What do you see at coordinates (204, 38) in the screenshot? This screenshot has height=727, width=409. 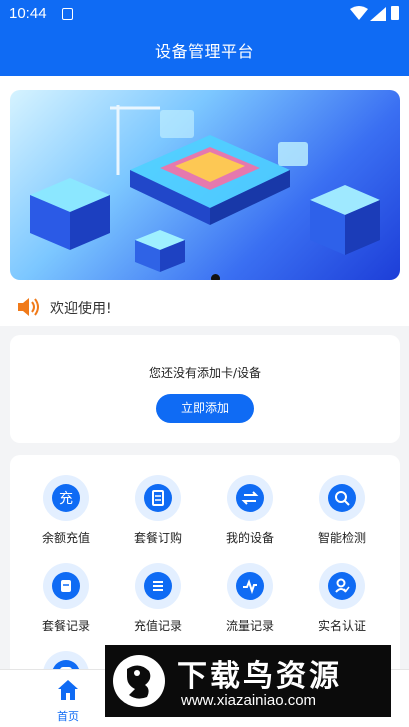 I see `app-header: 10:44 设备管理平台` at bounding box center [204, 38].